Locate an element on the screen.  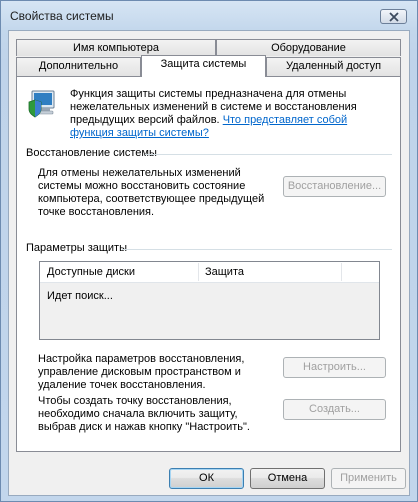
restore-group-divider is located at coordinates (268, 154).